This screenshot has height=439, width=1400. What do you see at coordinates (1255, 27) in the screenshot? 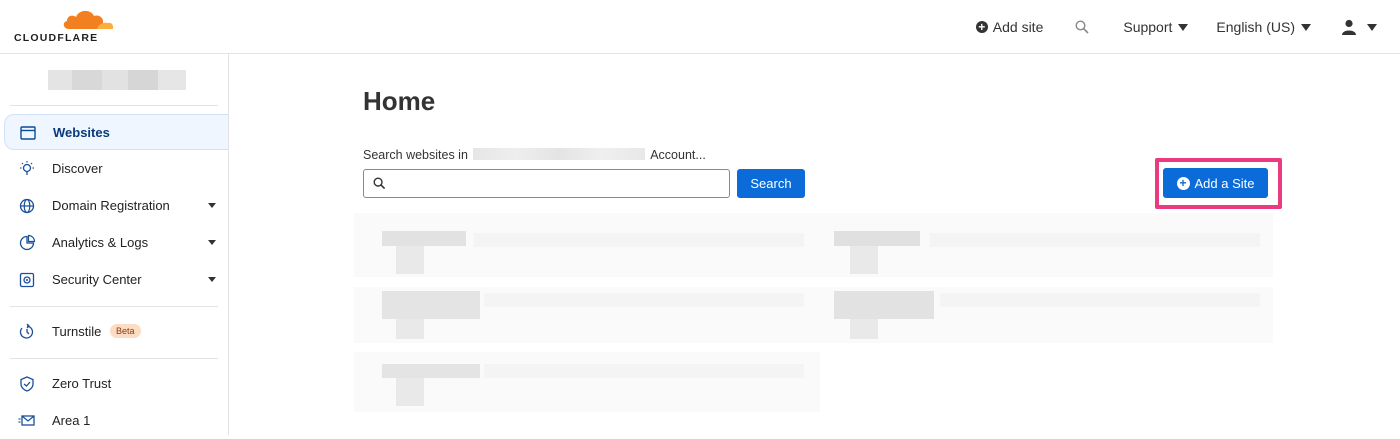
I see `language-label: English (US)` at bounding box center [1255, 27].